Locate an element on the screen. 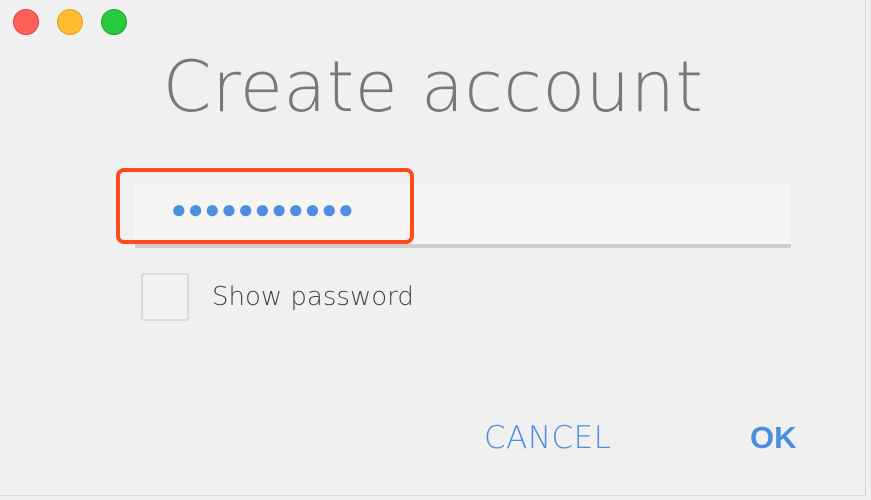  dialog-title: Create account is located at coordinates (433, 87).